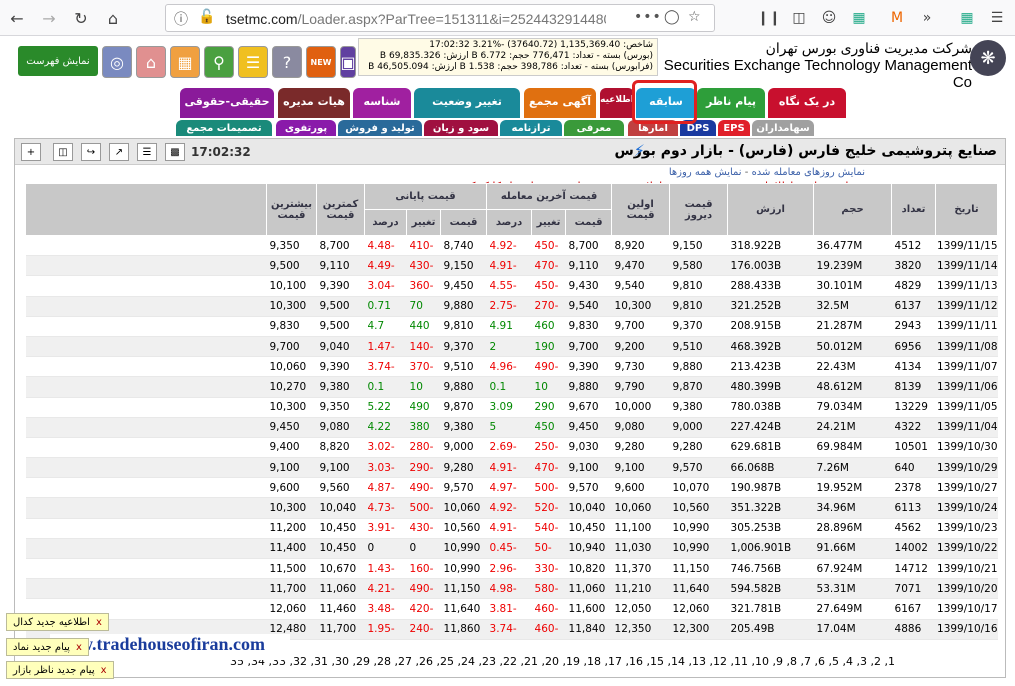 The height and width of the screenshot is (686, 1015). What do you see at coordinates (151, 62) in the screenshot?
I see `home-page-icon: ⌂` at bounding box center [151, 62].